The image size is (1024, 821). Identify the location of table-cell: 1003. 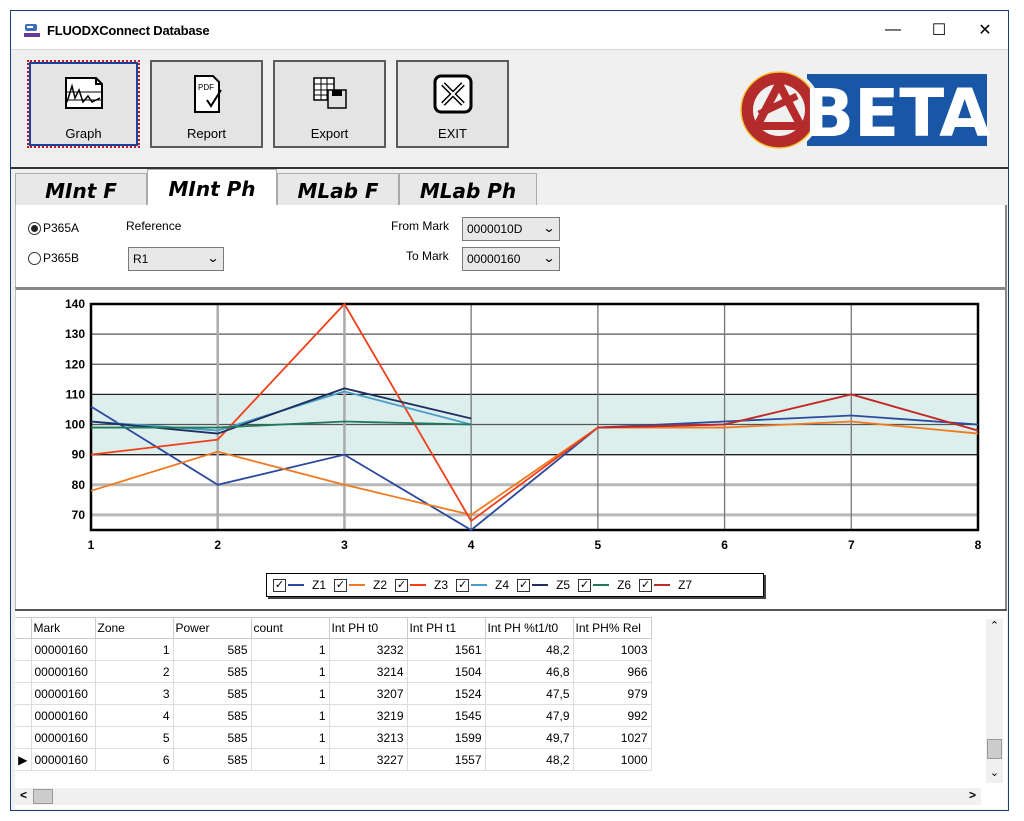
(612, 649).